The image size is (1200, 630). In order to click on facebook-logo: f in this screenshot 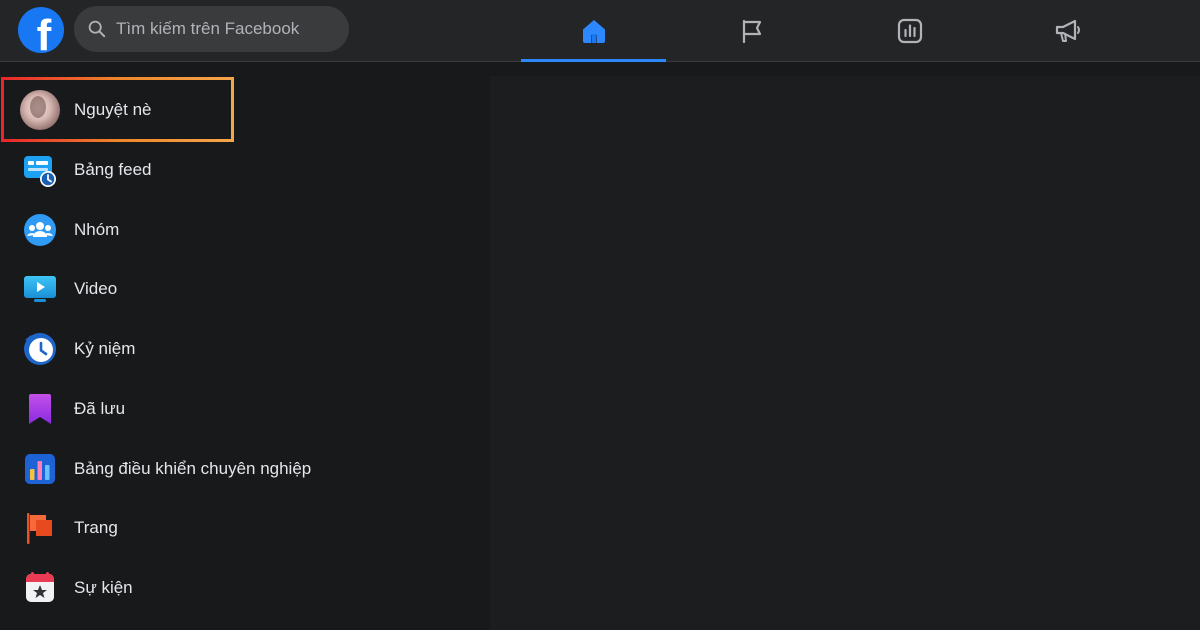, I will do `click(41, 30)`.